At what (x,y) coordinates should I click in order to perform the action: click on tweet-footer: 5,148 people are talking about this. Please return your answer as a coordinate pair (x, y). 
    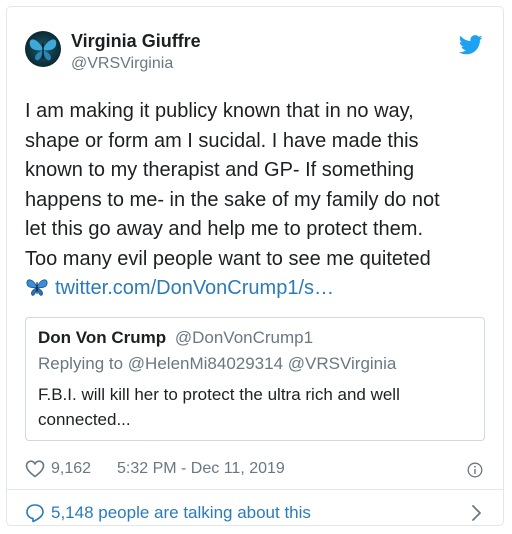
    Looking at the image, I should click on (255, 513).